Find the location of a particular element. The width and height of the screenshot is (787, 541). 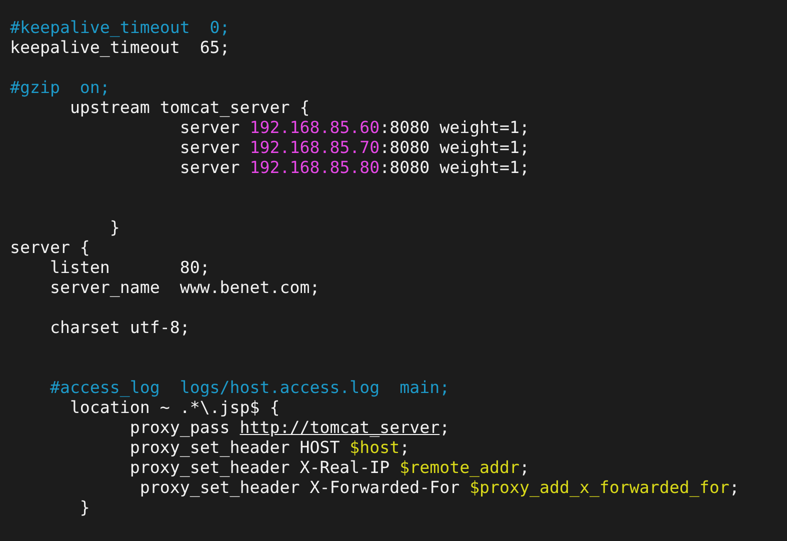

code-line: upstream tomcat_server { is located at coordinates (189, 108).